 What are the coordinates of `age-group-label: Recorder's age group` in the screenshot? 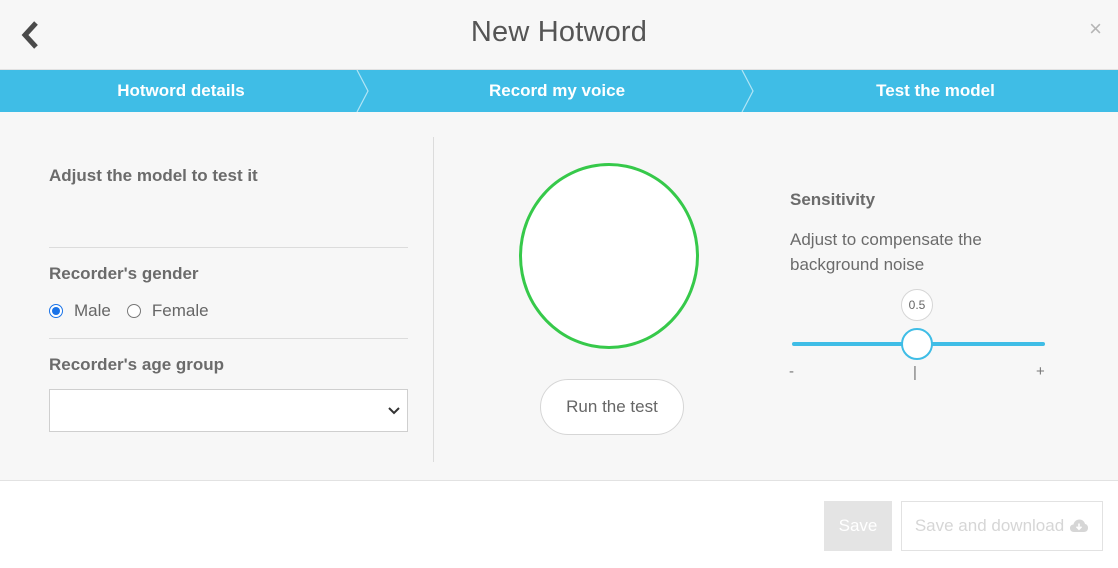 It's located at (137, 364).